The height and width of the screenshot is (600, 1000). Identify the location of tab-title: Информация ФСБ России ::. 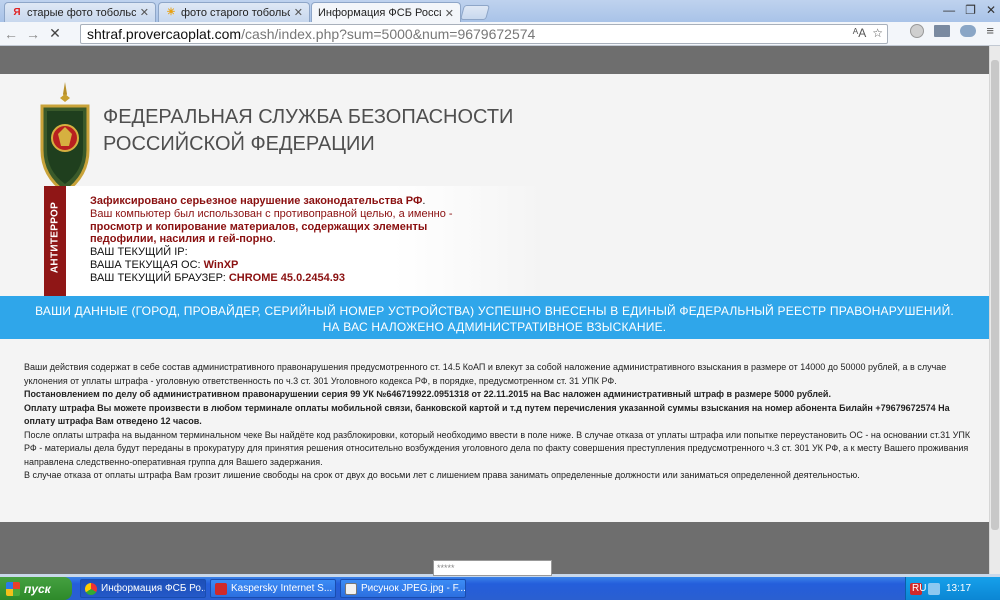
(379, 13).